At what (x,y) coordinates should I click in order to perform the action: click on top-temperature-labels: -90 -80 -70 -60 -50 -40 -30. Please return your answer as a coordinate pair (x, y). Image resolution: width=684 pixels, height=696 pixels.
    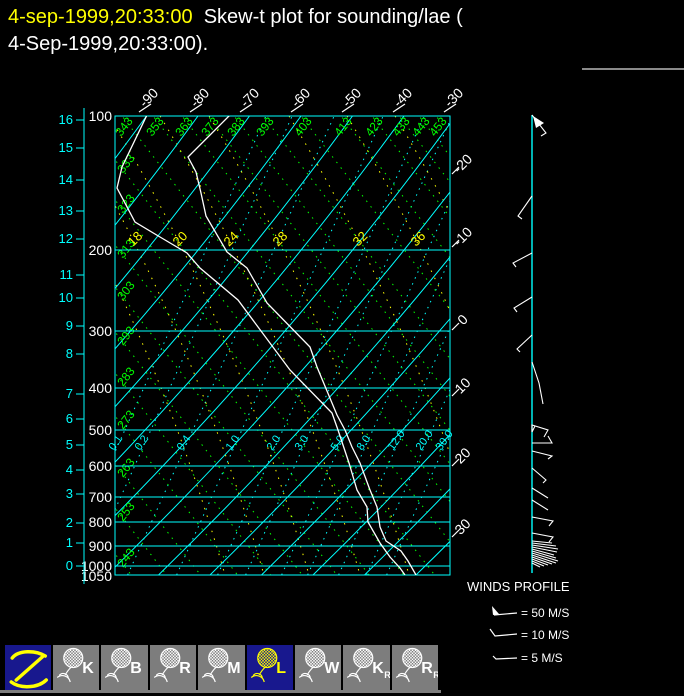
    Looking at the image, I should click on (301, 99).